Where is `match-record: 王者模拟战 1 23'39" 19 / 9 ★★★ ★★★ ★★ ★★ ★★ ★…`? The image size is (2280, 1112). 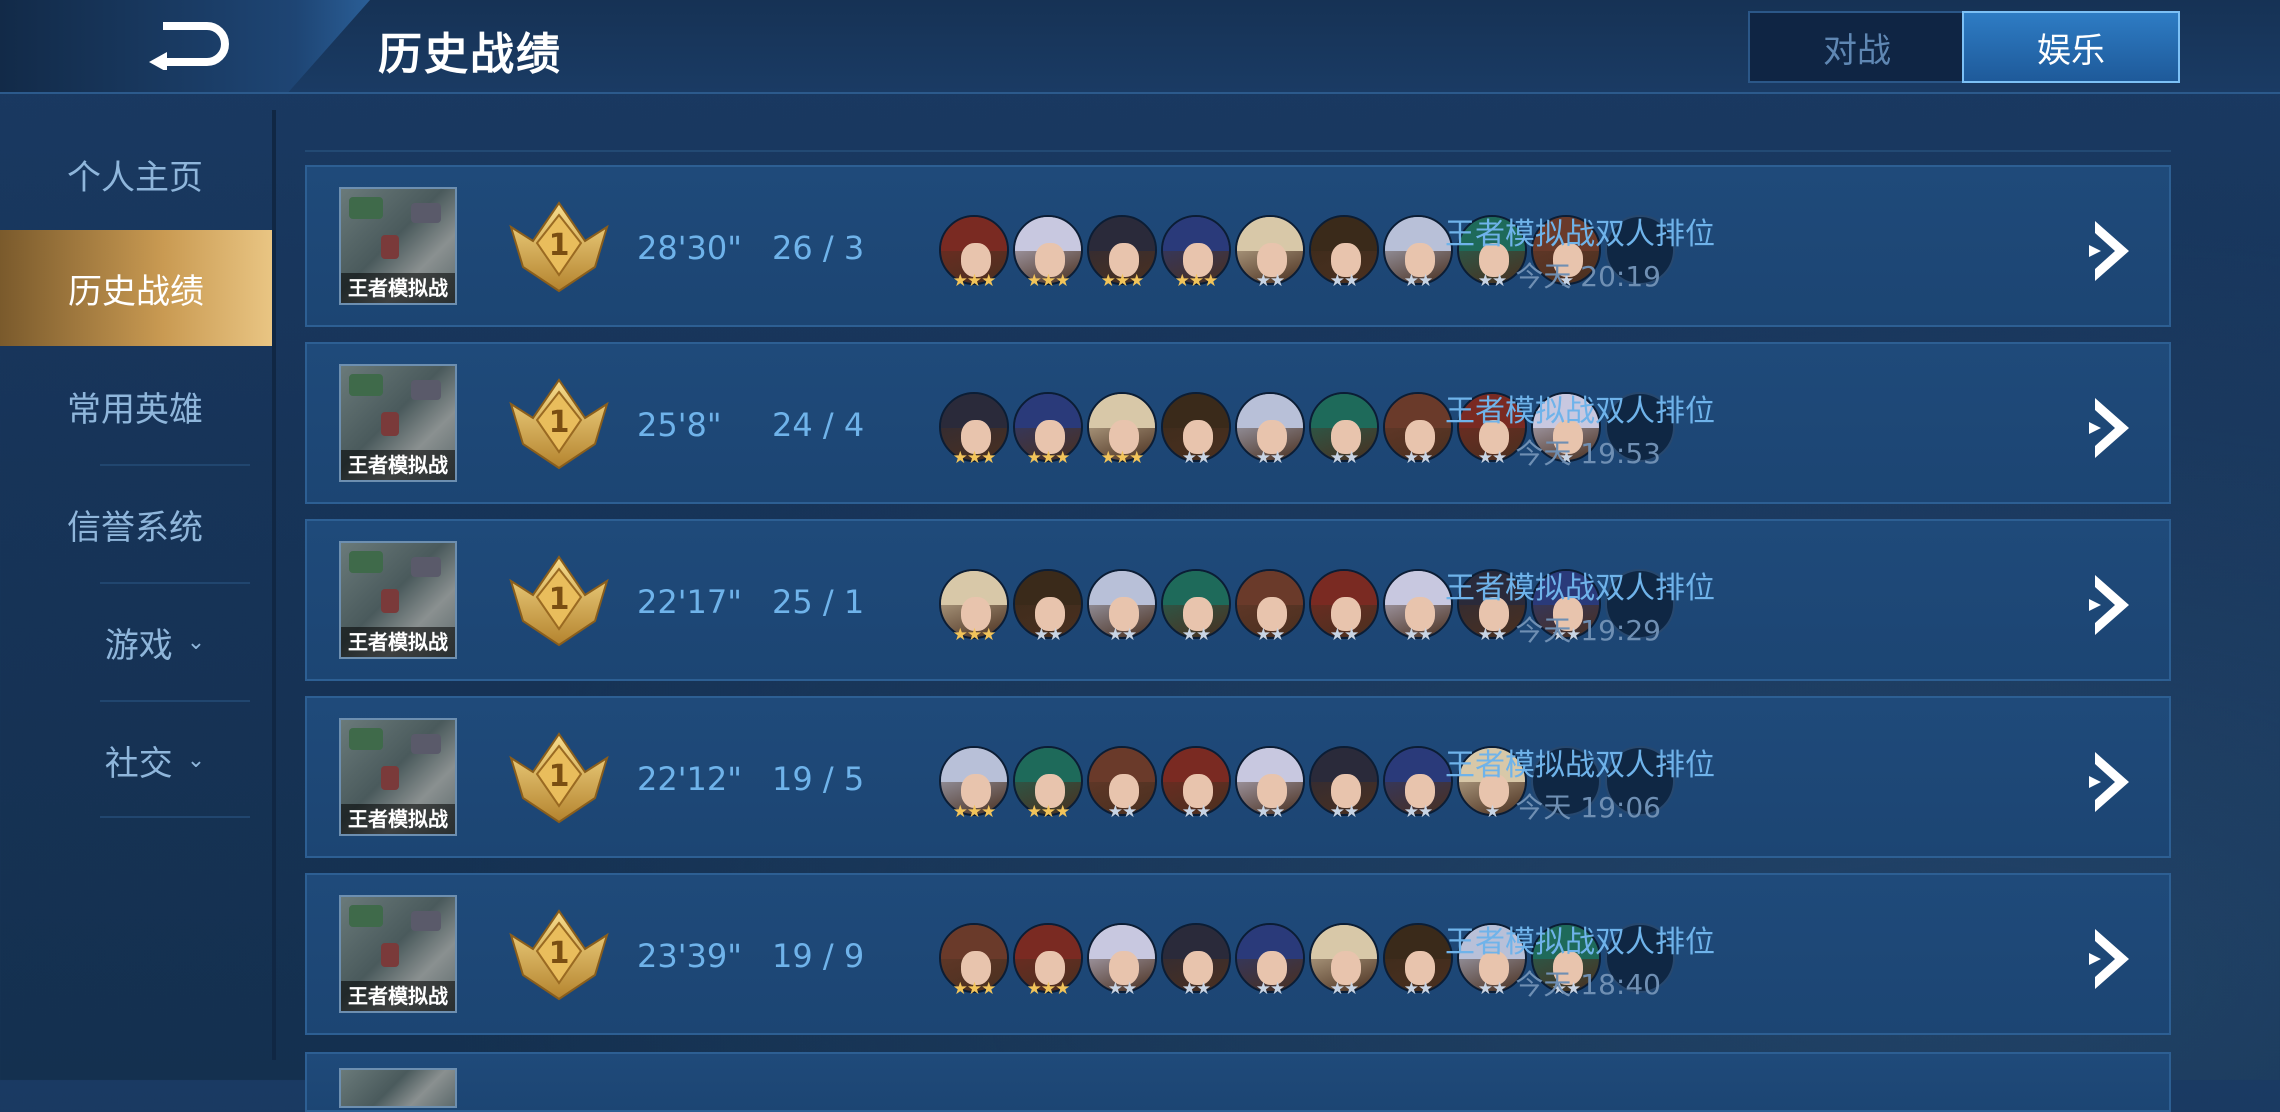
match-record: 王者模拟战 1 23'39" 19 / 9 ★★★ ★★★ ★★ ★★ ★★ ★… is located at coordinates (1238, 954).